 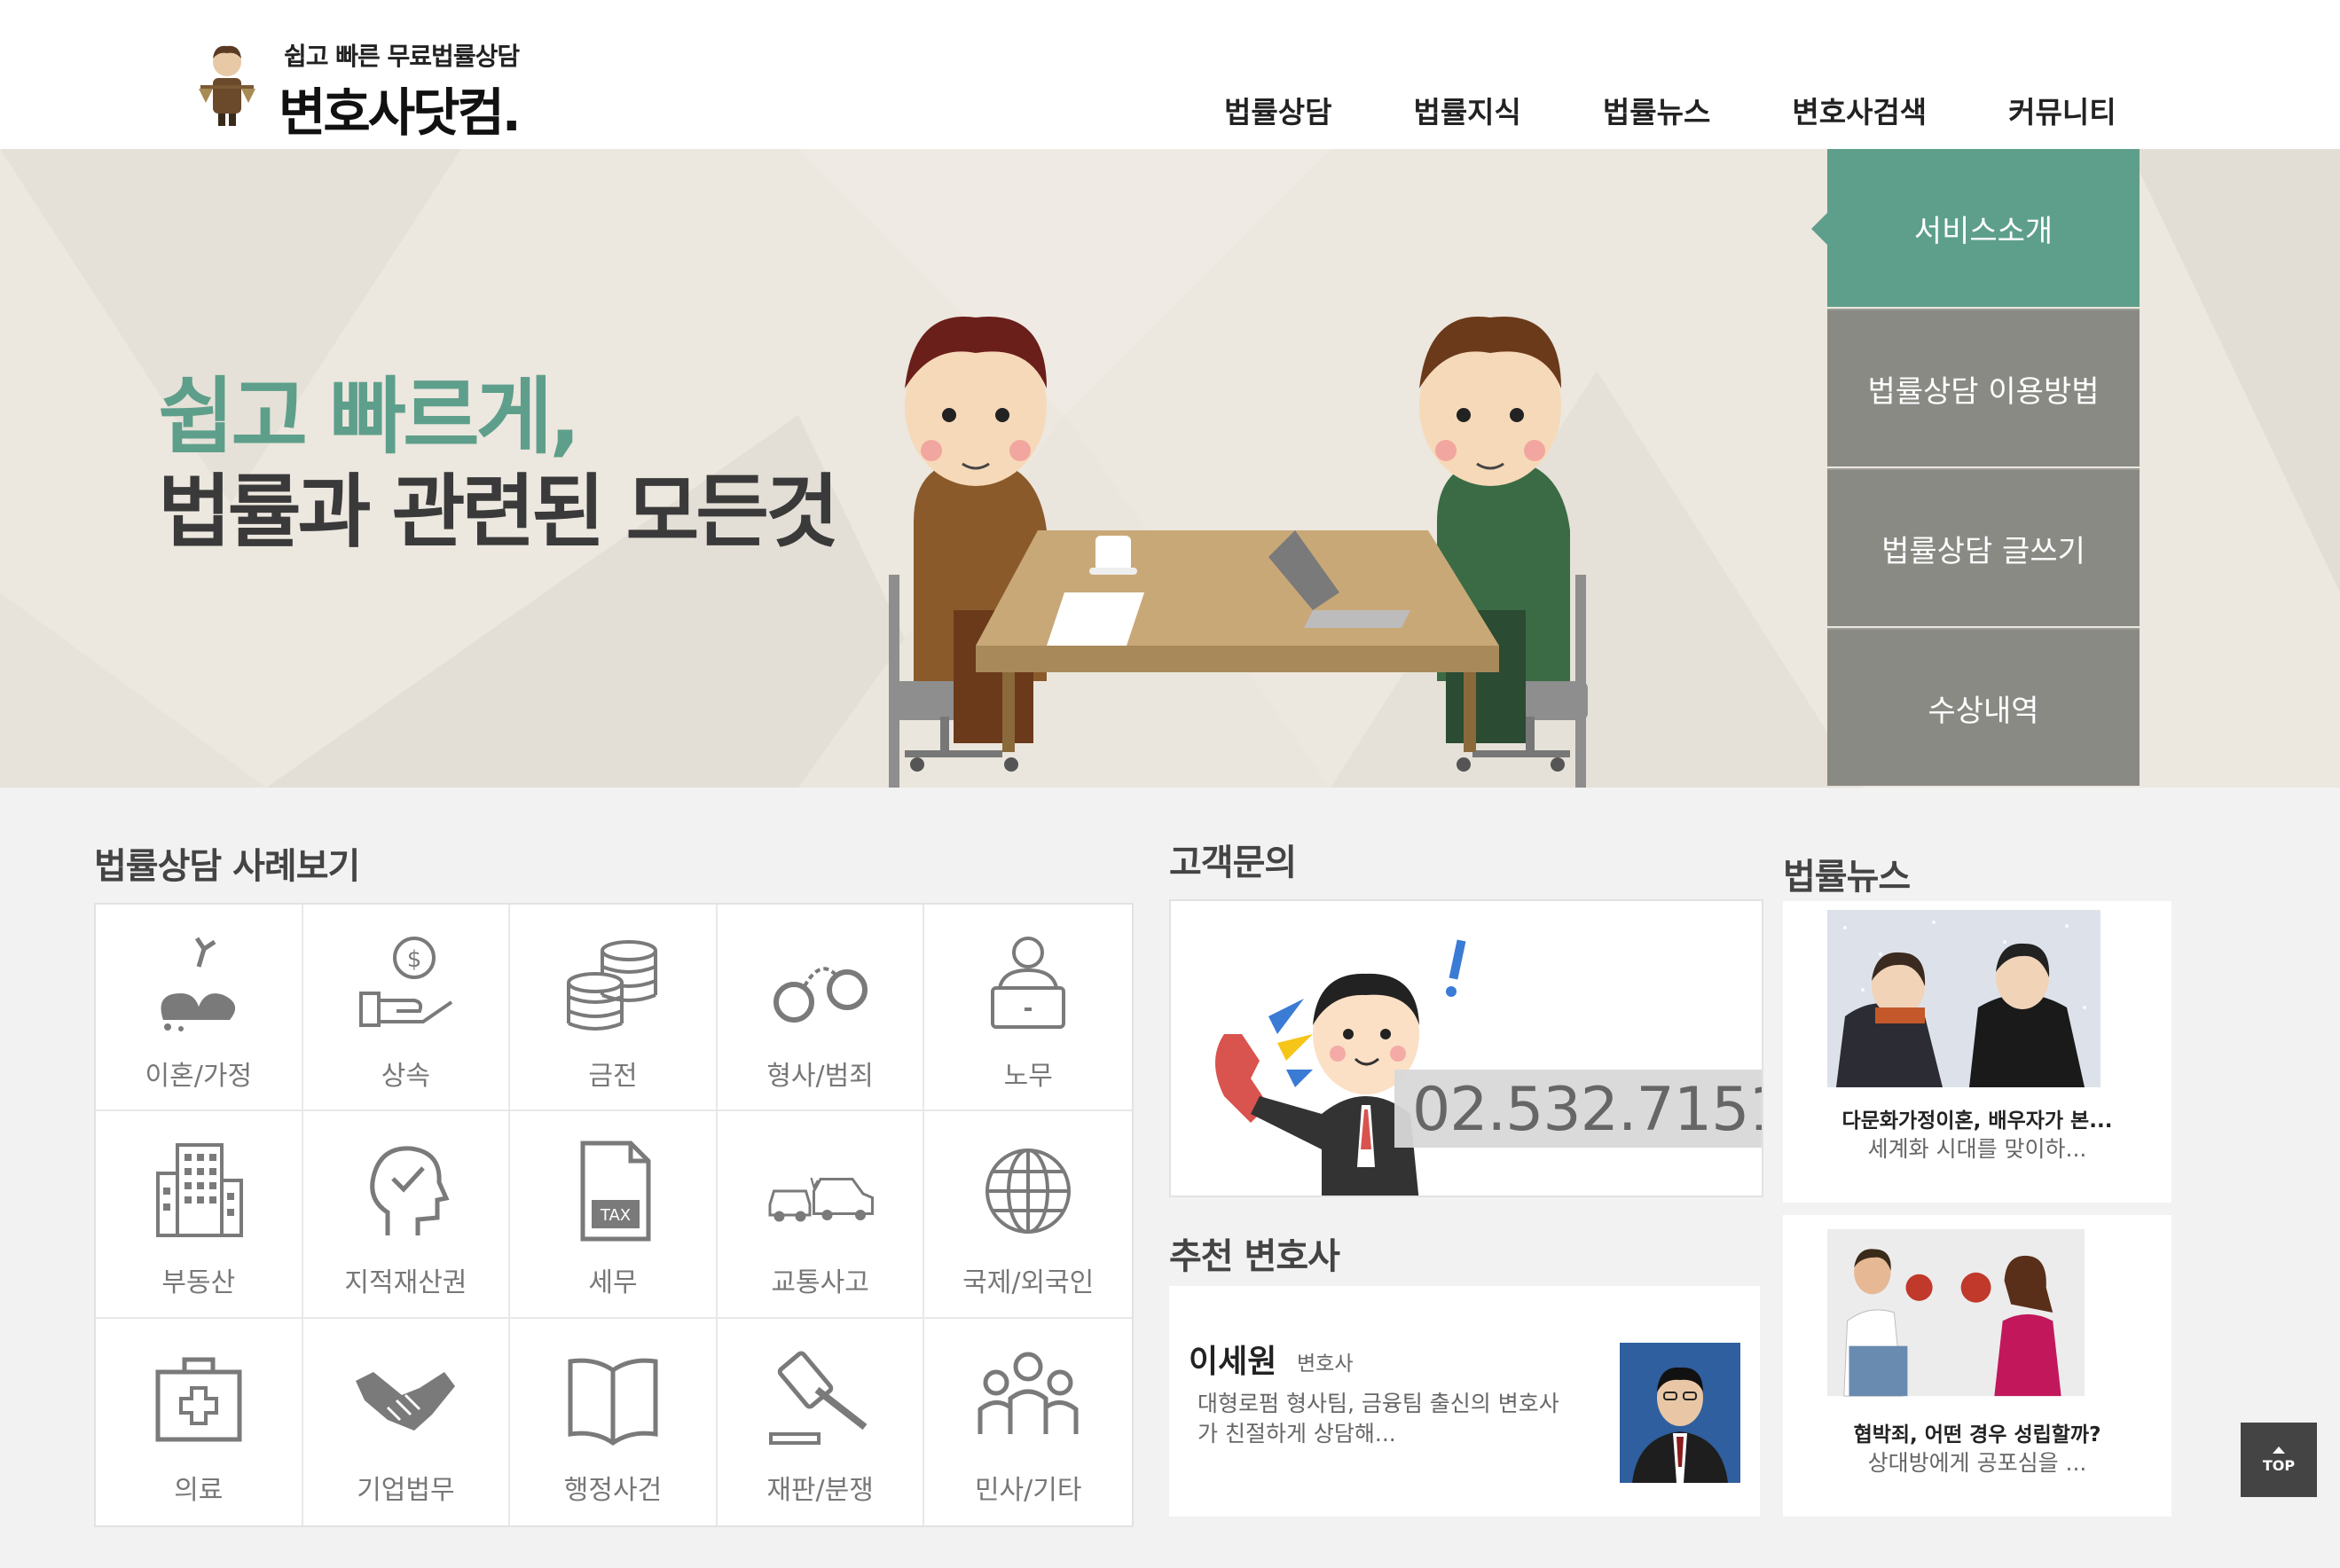 I want to click on contact-section-title: 고객문의, so click(x=1233, y=863).